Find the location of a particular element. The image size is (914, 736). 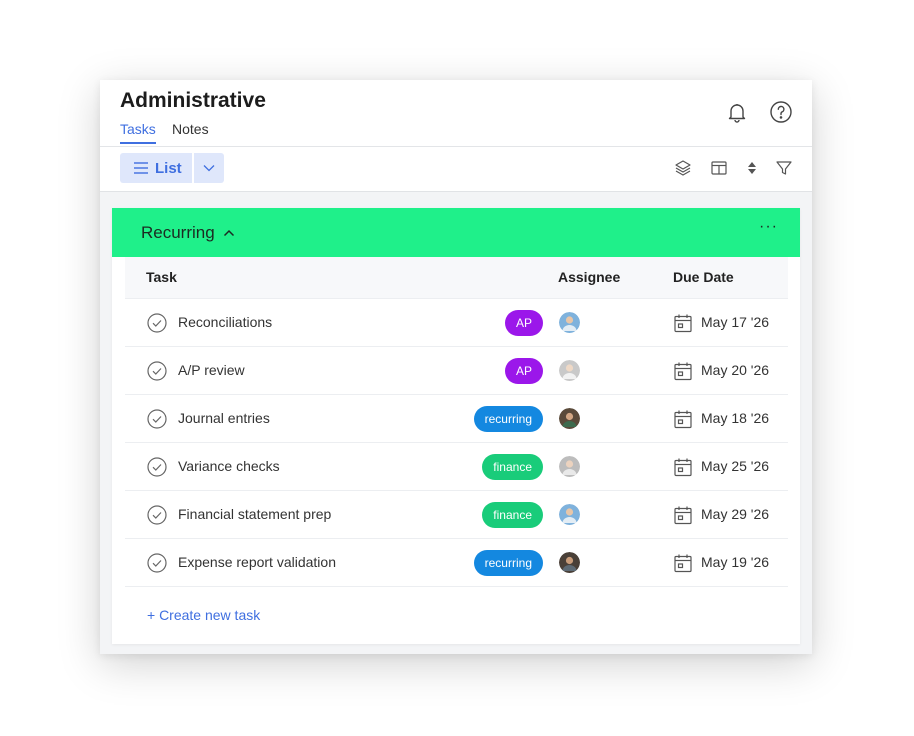

table-row: A/P review AP May 20 '26 is located at coordinates (456, 371).